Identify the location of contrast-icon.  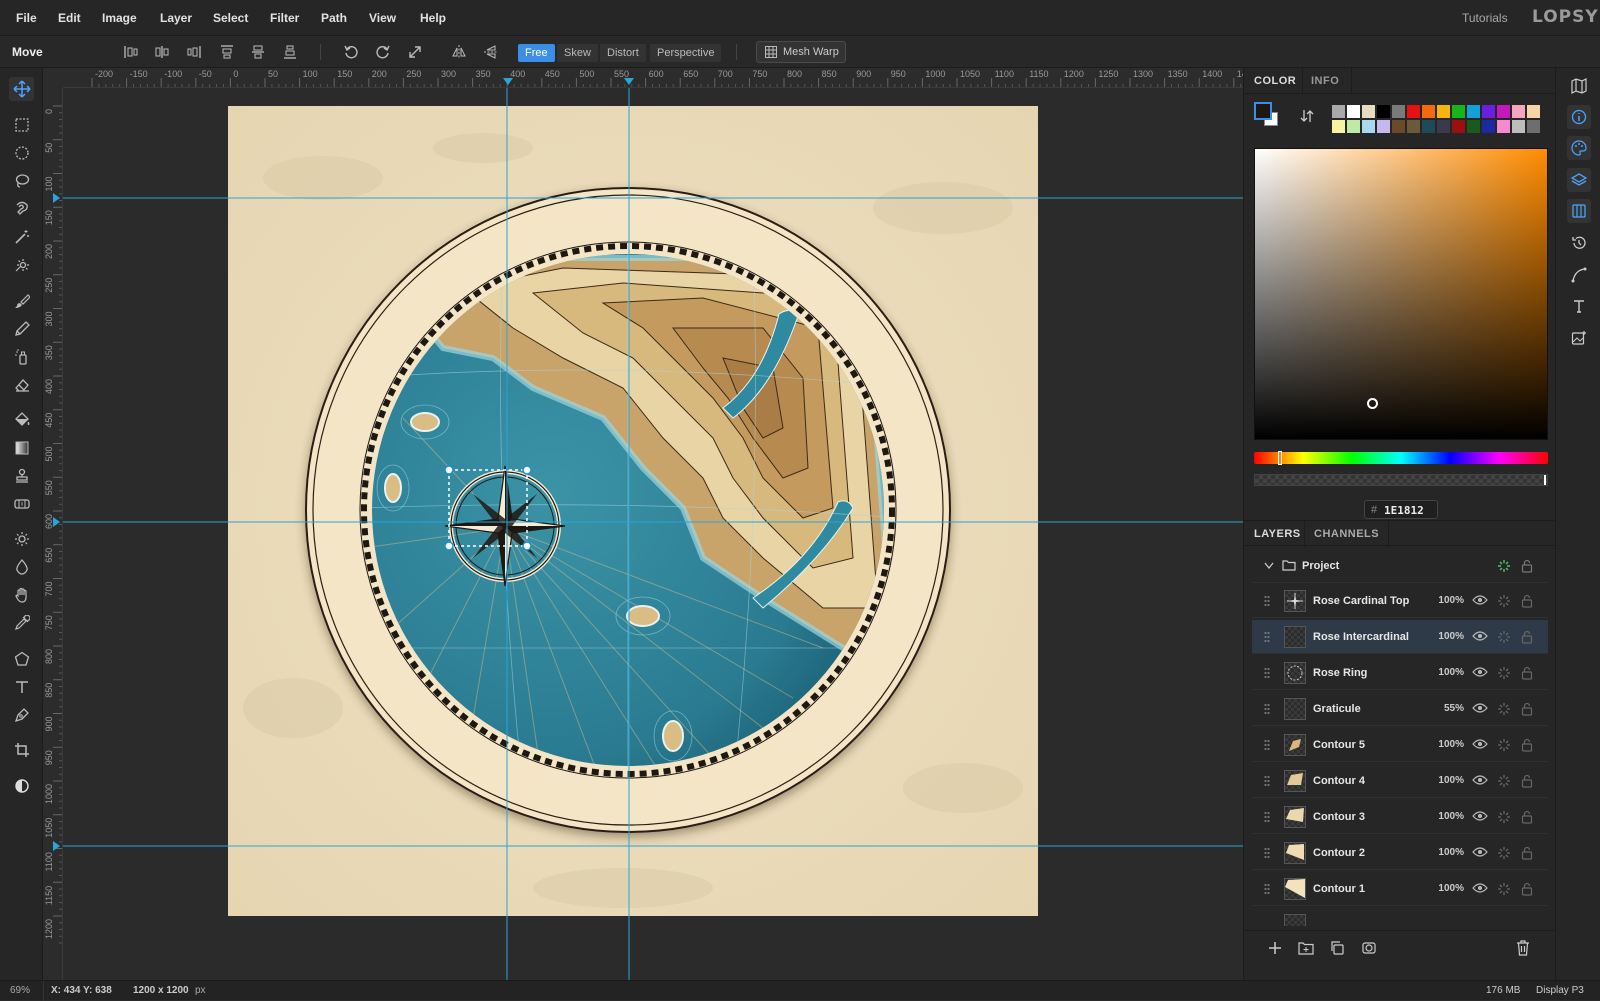
(21, 786).